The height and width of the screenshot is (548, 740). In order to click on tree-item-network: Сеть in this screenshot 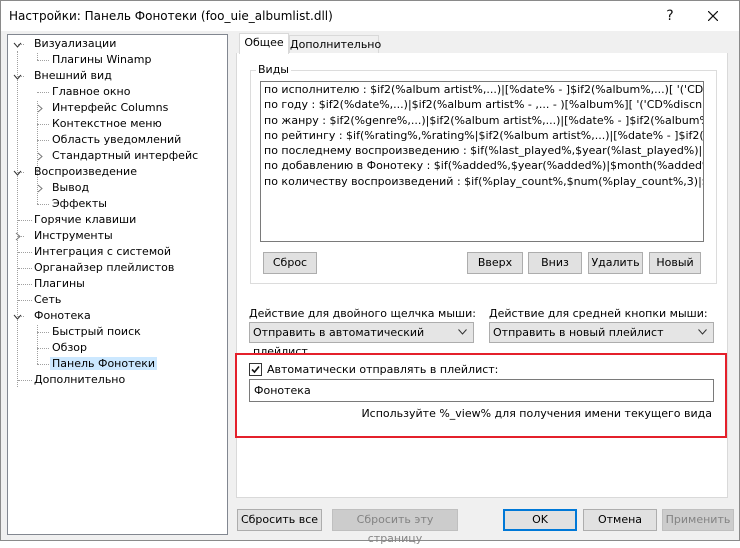, I will do `click(47, 300)`.